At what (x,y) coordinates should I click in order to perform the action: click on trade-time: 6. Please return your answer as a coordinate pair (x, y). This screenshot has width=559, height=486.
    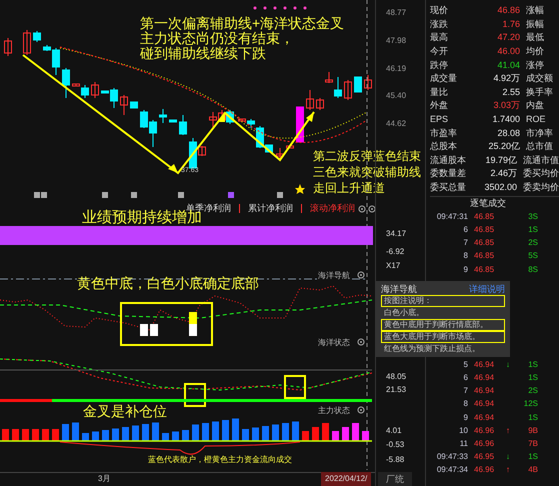
    Looking at the image, I should click on (465, 378).